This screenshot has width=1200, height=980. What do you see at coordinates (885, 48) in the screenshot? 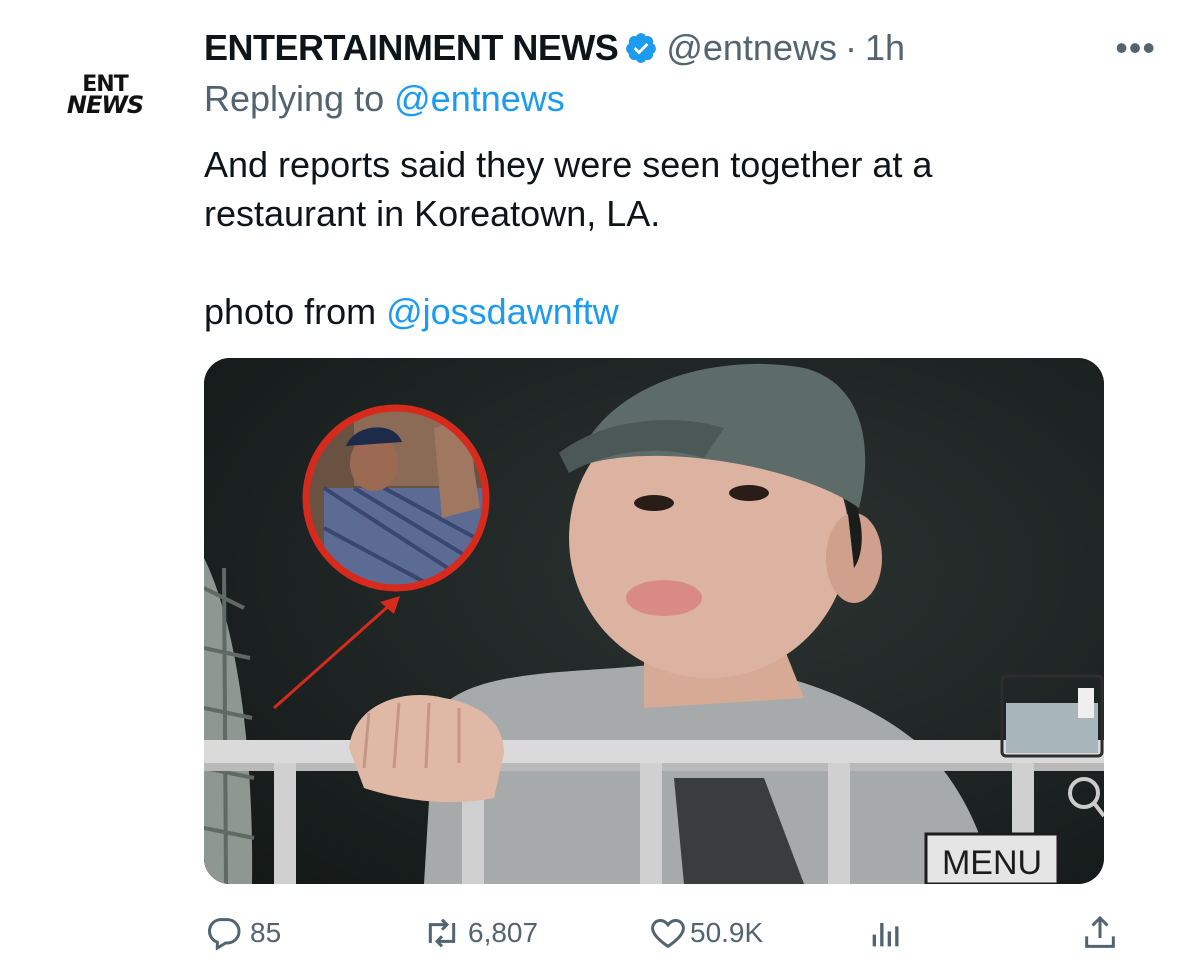
I see `tweet-timestamp: 1h` at bounding box center [885, 48].